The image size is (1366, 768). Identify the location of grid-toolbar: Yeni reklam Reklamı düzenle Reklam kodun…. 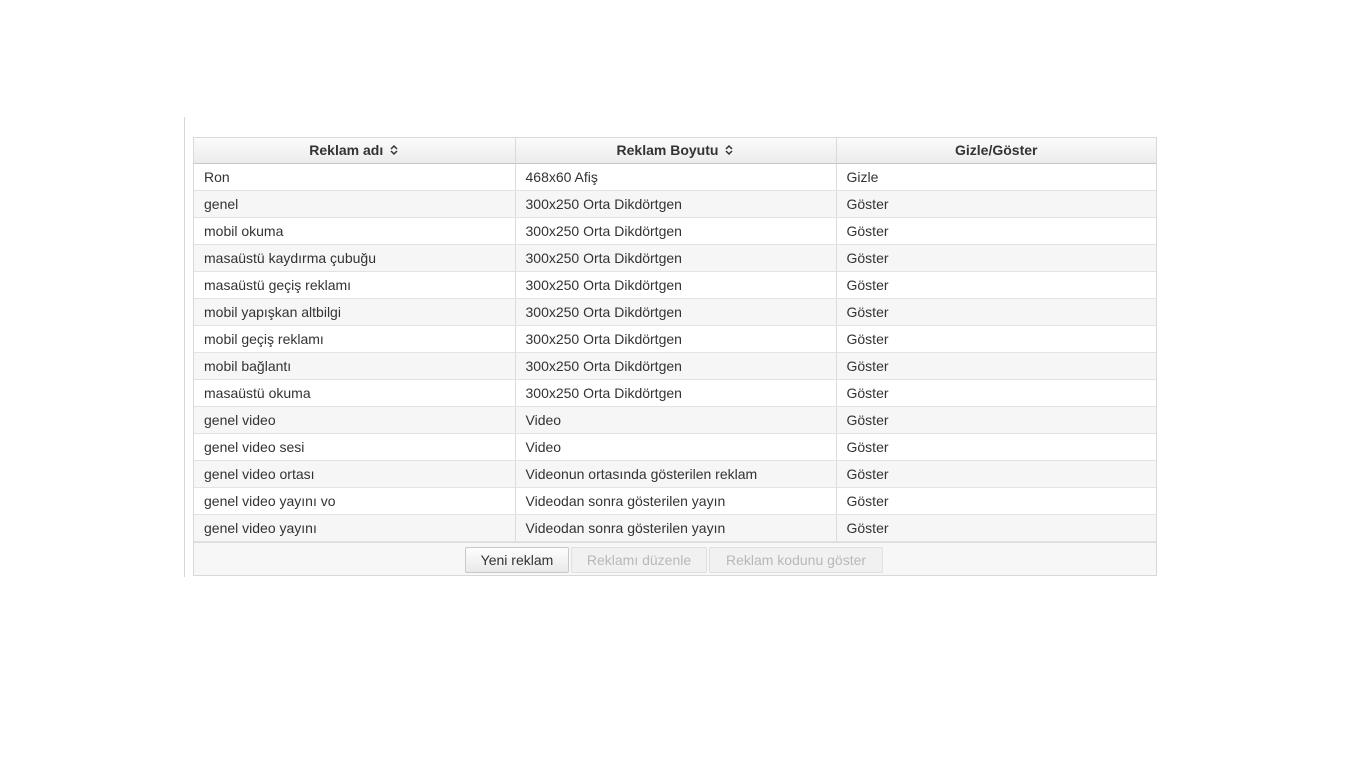
(675, 558).